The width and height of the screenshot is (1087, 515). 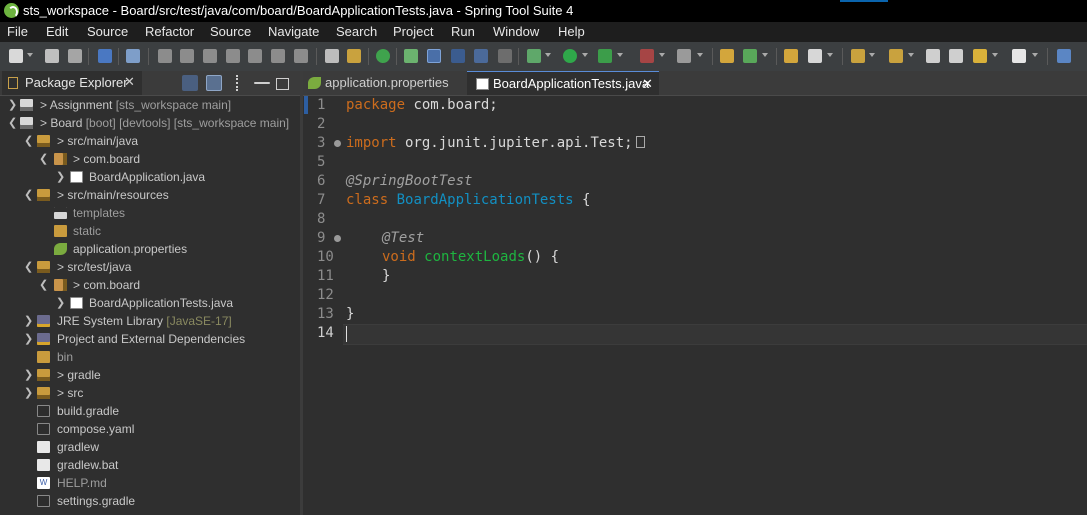 What do you see at coordinates (620, 55) in the screenshot?
I see `run-external-dropdown-icon` at bounding box center [620, 55].